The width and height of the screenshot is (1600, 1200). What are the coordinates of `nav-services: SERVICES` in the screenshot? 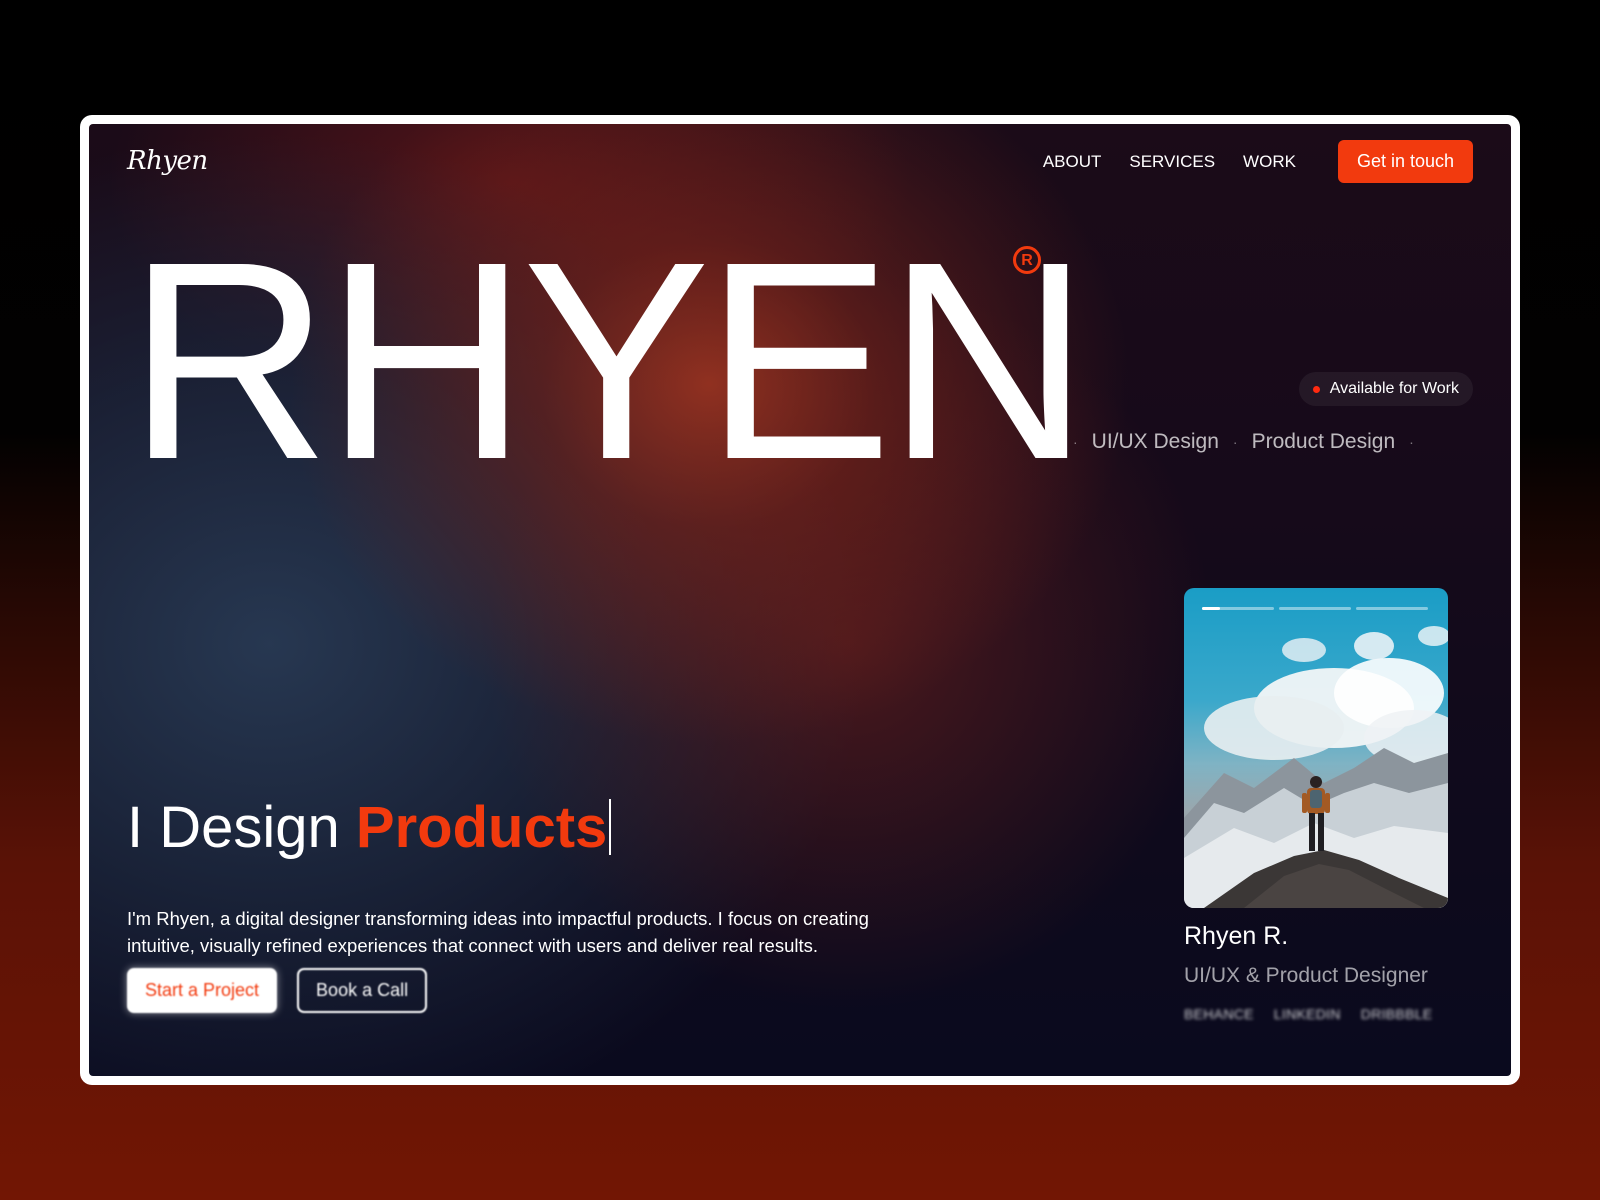 It's located at (1172, 162).